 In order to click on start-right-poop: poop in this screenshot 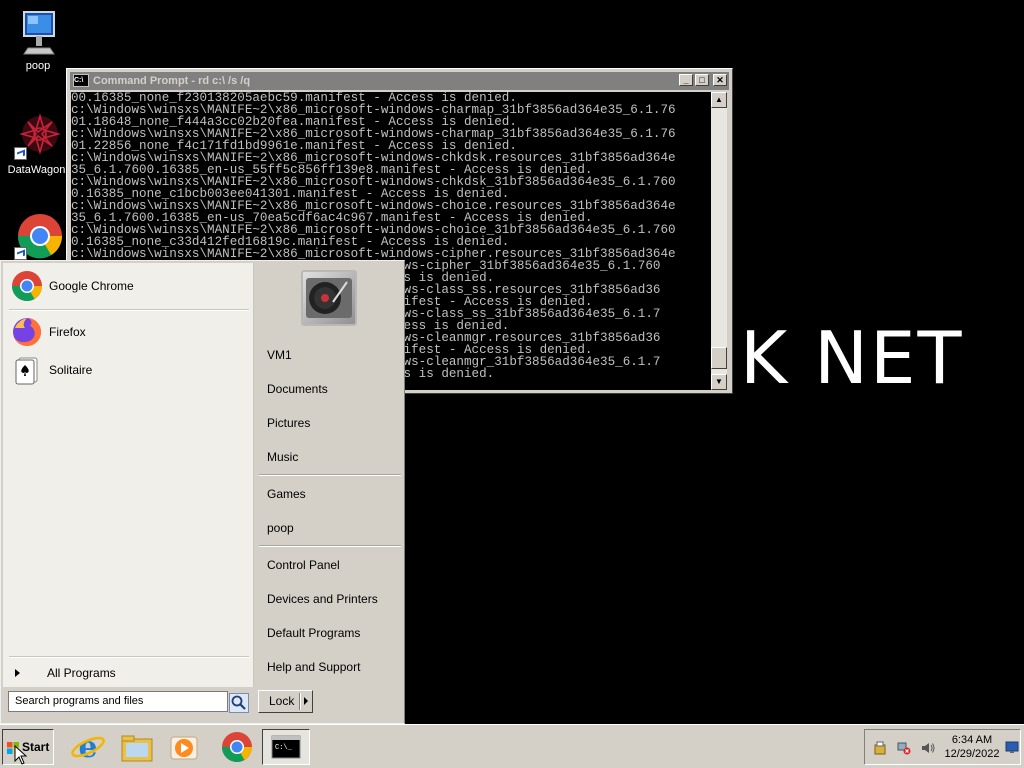, I will do `click(334, 528)`.